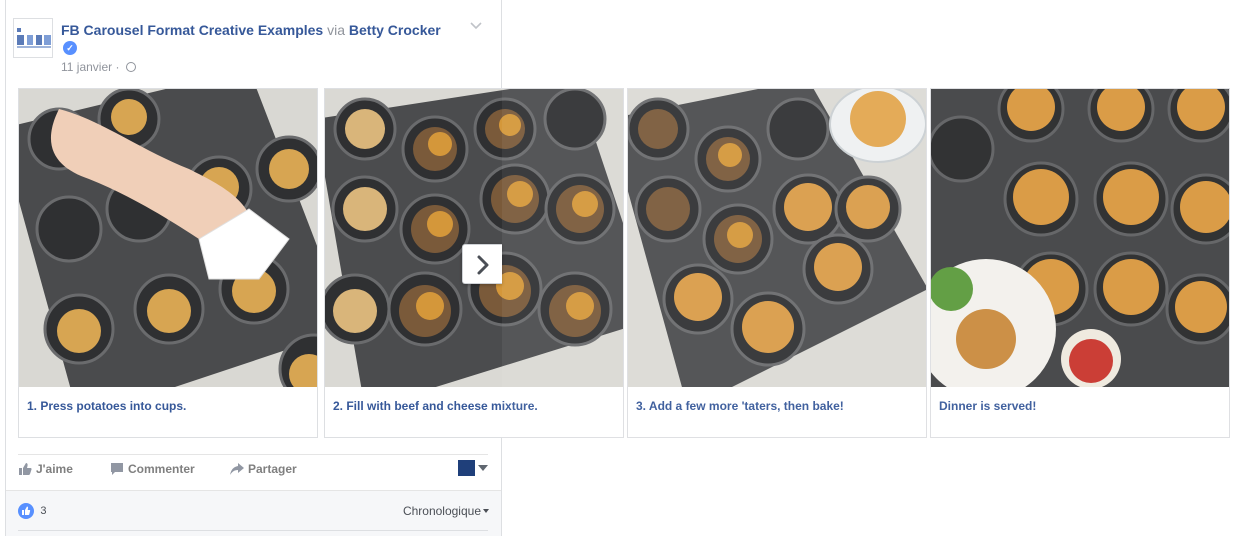 This screenshot has height=536, width=1244. What do you see at coordinates (130, 67) in the screenshot?
I see `globe-icon` at bounding box center [130, 67].